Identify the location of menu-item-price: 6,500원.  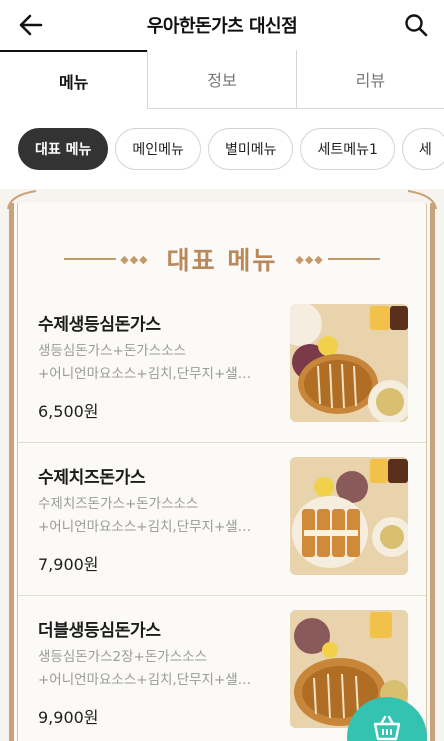
(68, 411).